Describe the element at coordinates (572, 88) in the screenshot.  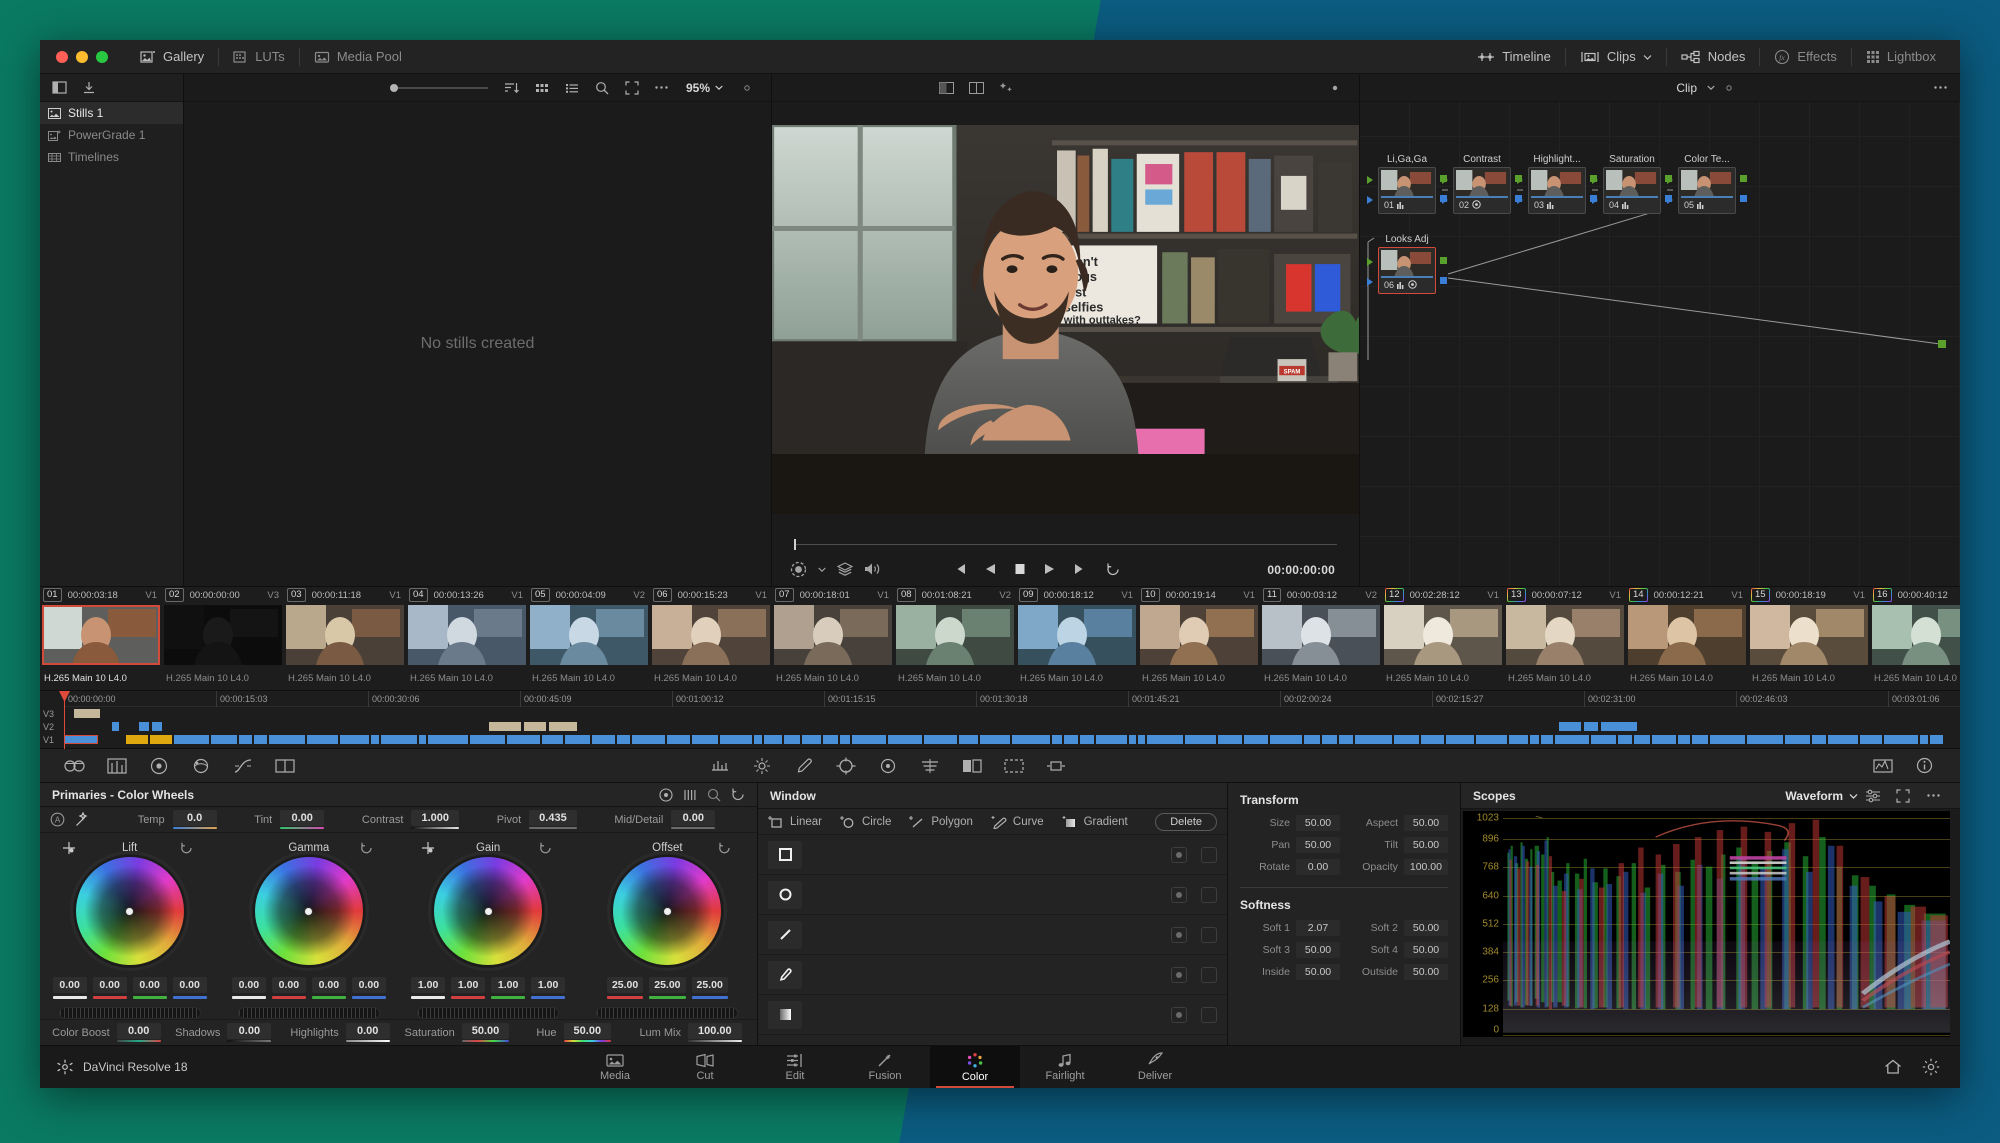
I see `list-view-button` at that location.